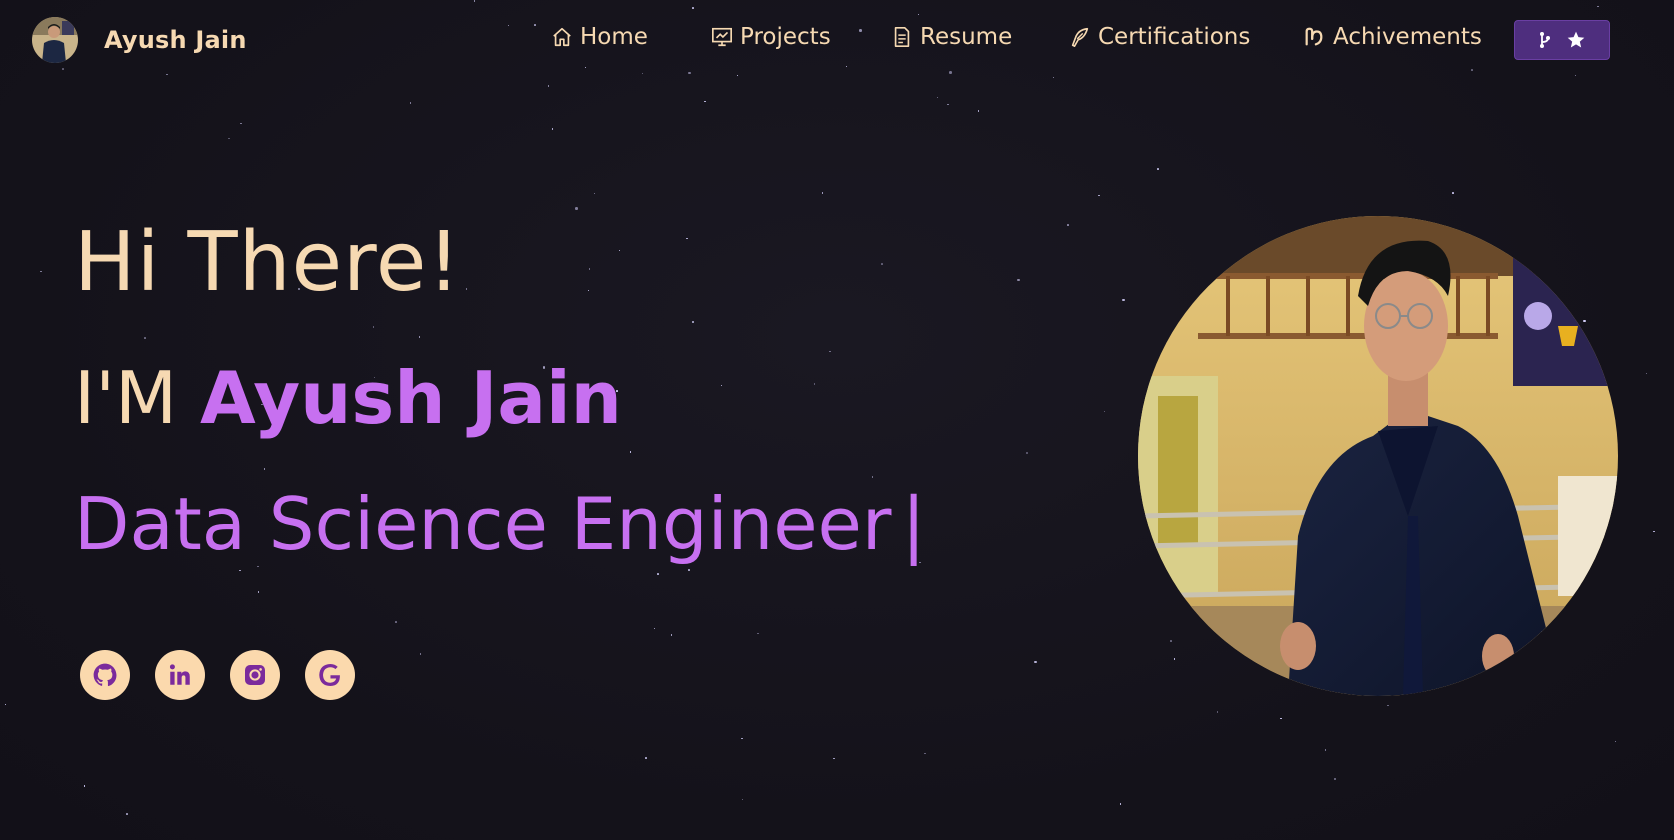  Describe the element at coordinates (180, 675) in the screenshot. I see `social-linkedin` at that location.